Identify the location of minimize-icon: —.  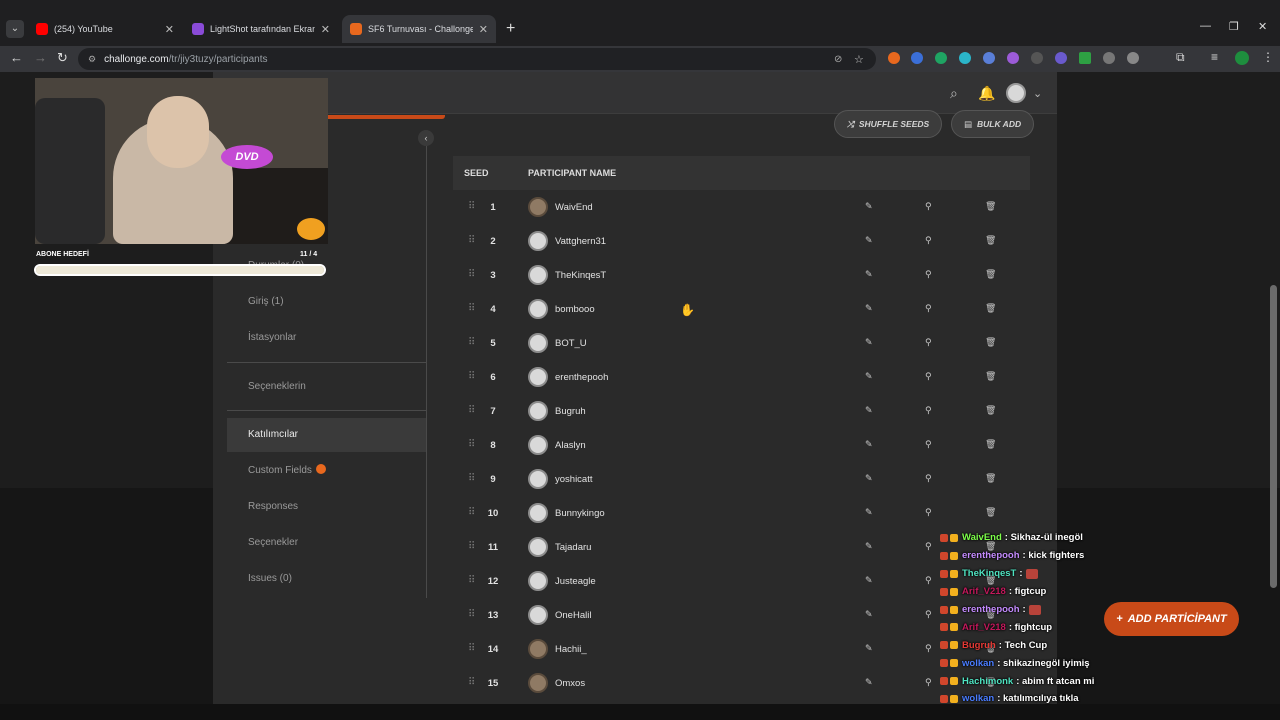
(1205, 26).